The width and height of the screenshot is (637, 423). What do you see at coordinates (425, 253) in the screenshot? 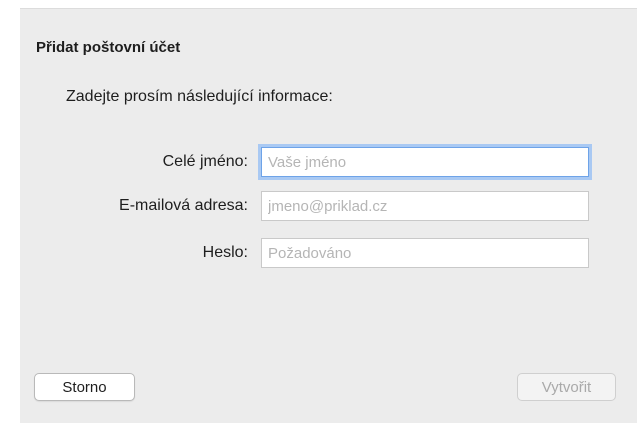
I see `password-input` at bounding box center [425, 253].